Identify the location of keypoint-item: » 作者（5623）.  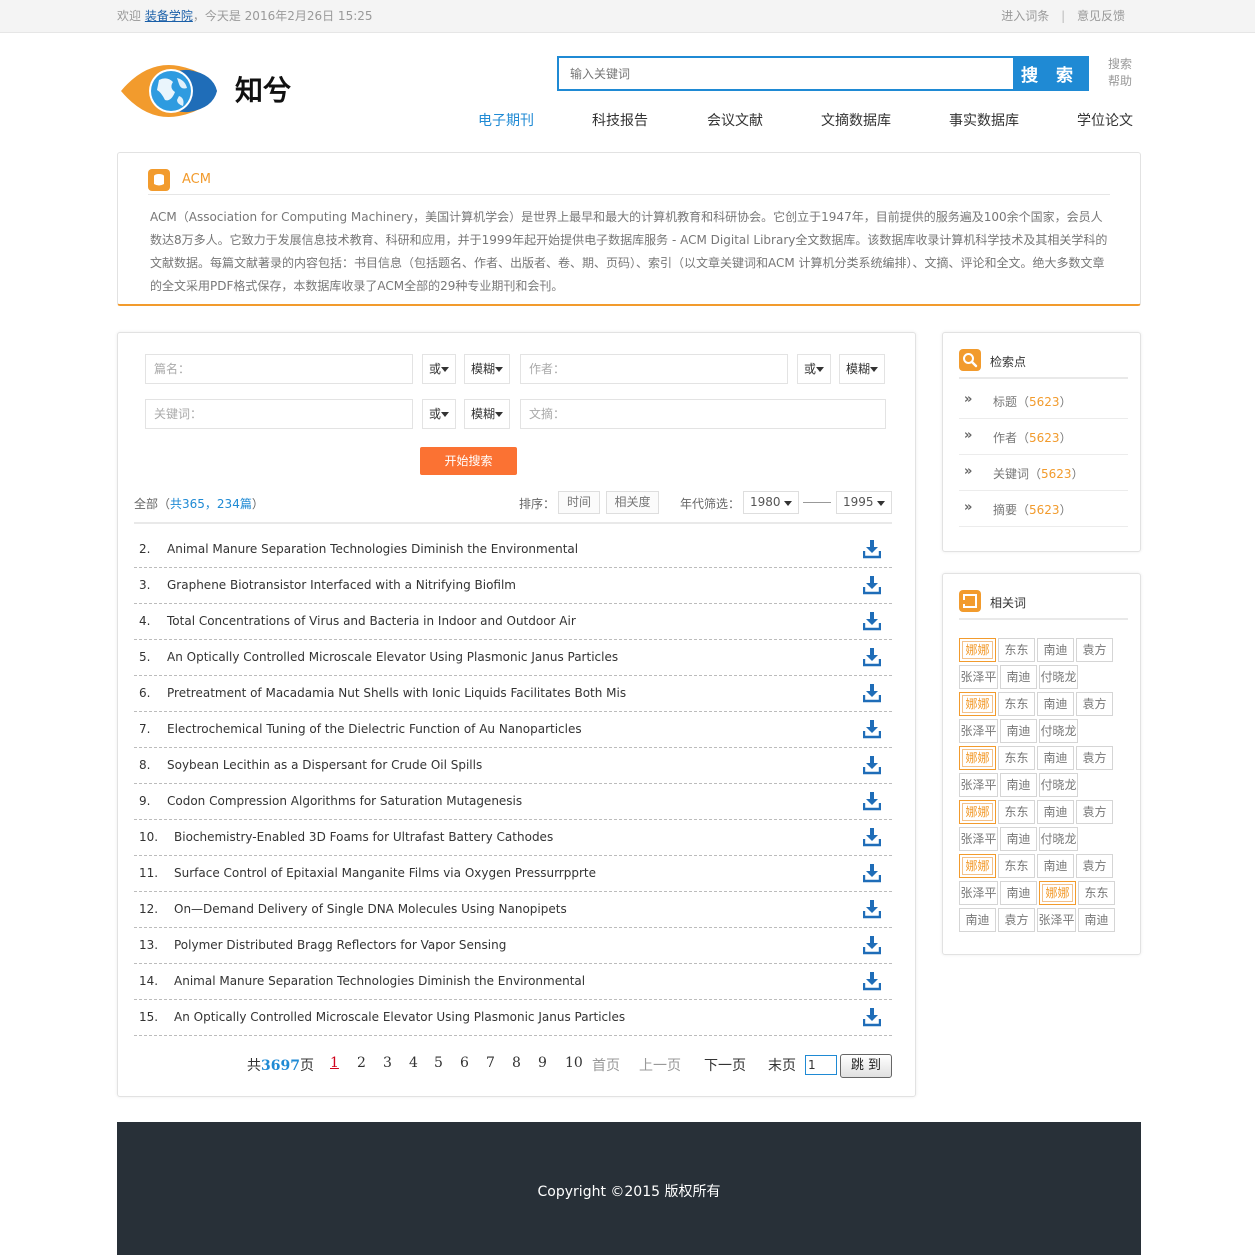
(1043, 437).